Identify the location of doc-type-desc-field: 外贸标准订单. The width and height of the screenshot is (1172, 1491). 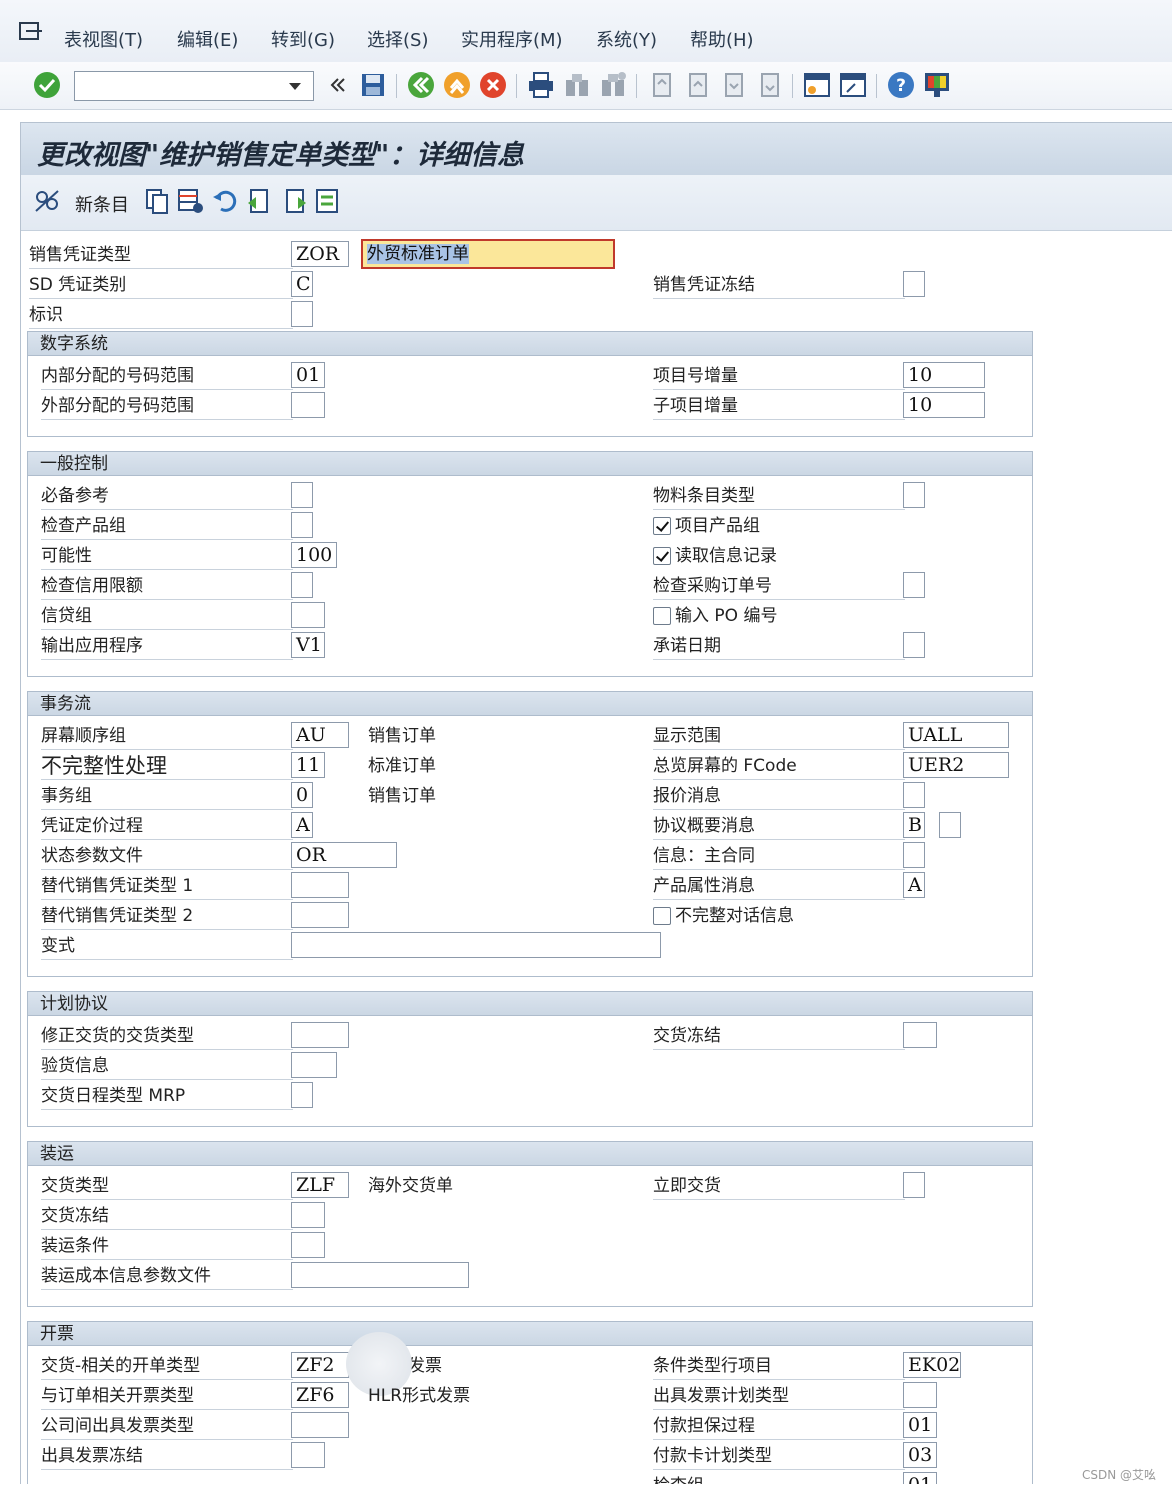
(488, 254).